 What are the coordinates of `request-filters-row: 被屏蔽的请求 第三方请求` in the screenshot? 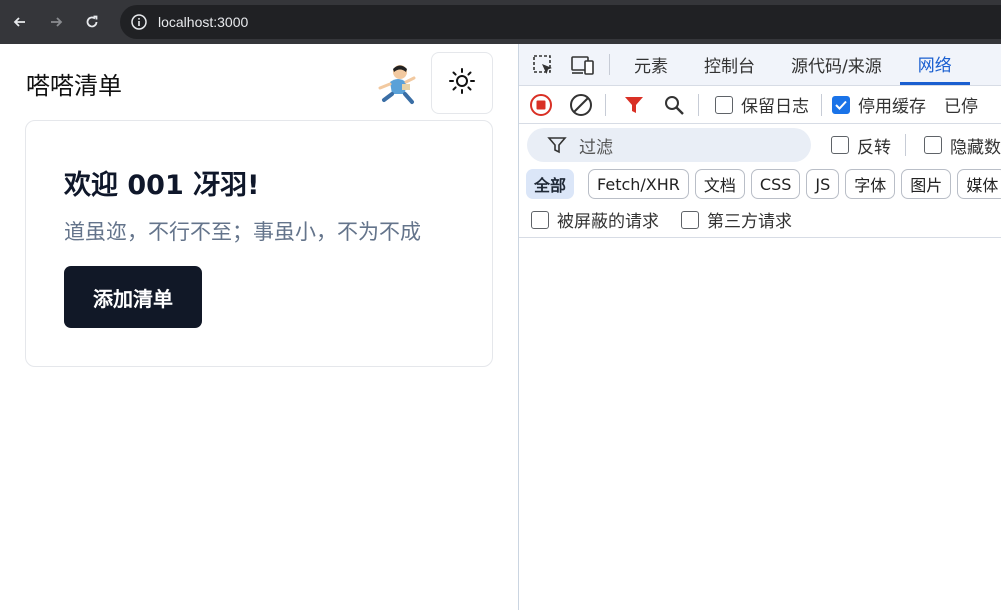 It's located at (760, 220).